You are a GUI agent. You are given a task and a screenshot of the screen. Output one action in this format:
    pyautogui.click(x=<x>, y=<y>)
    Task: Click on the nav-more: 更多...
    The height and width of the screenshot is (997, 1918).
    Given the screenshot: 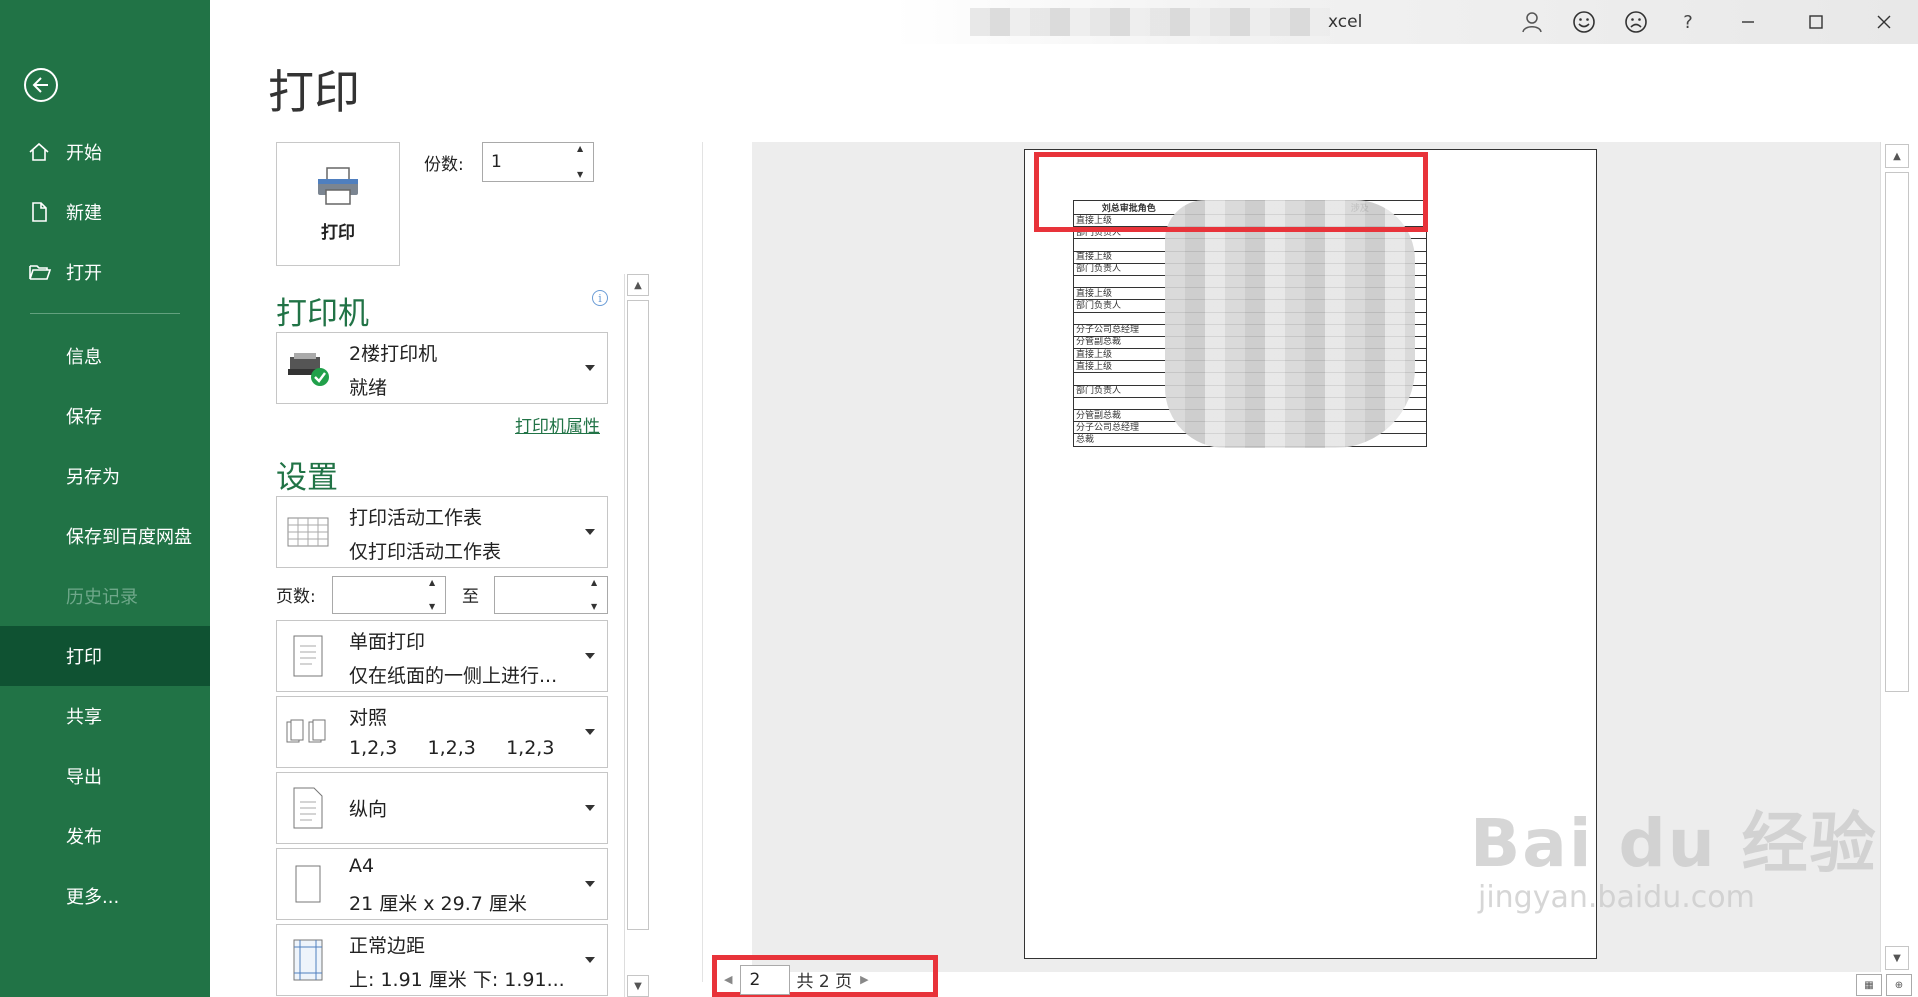 What is the action you would take?
    pyautogui.click(x=105, y=896)
    